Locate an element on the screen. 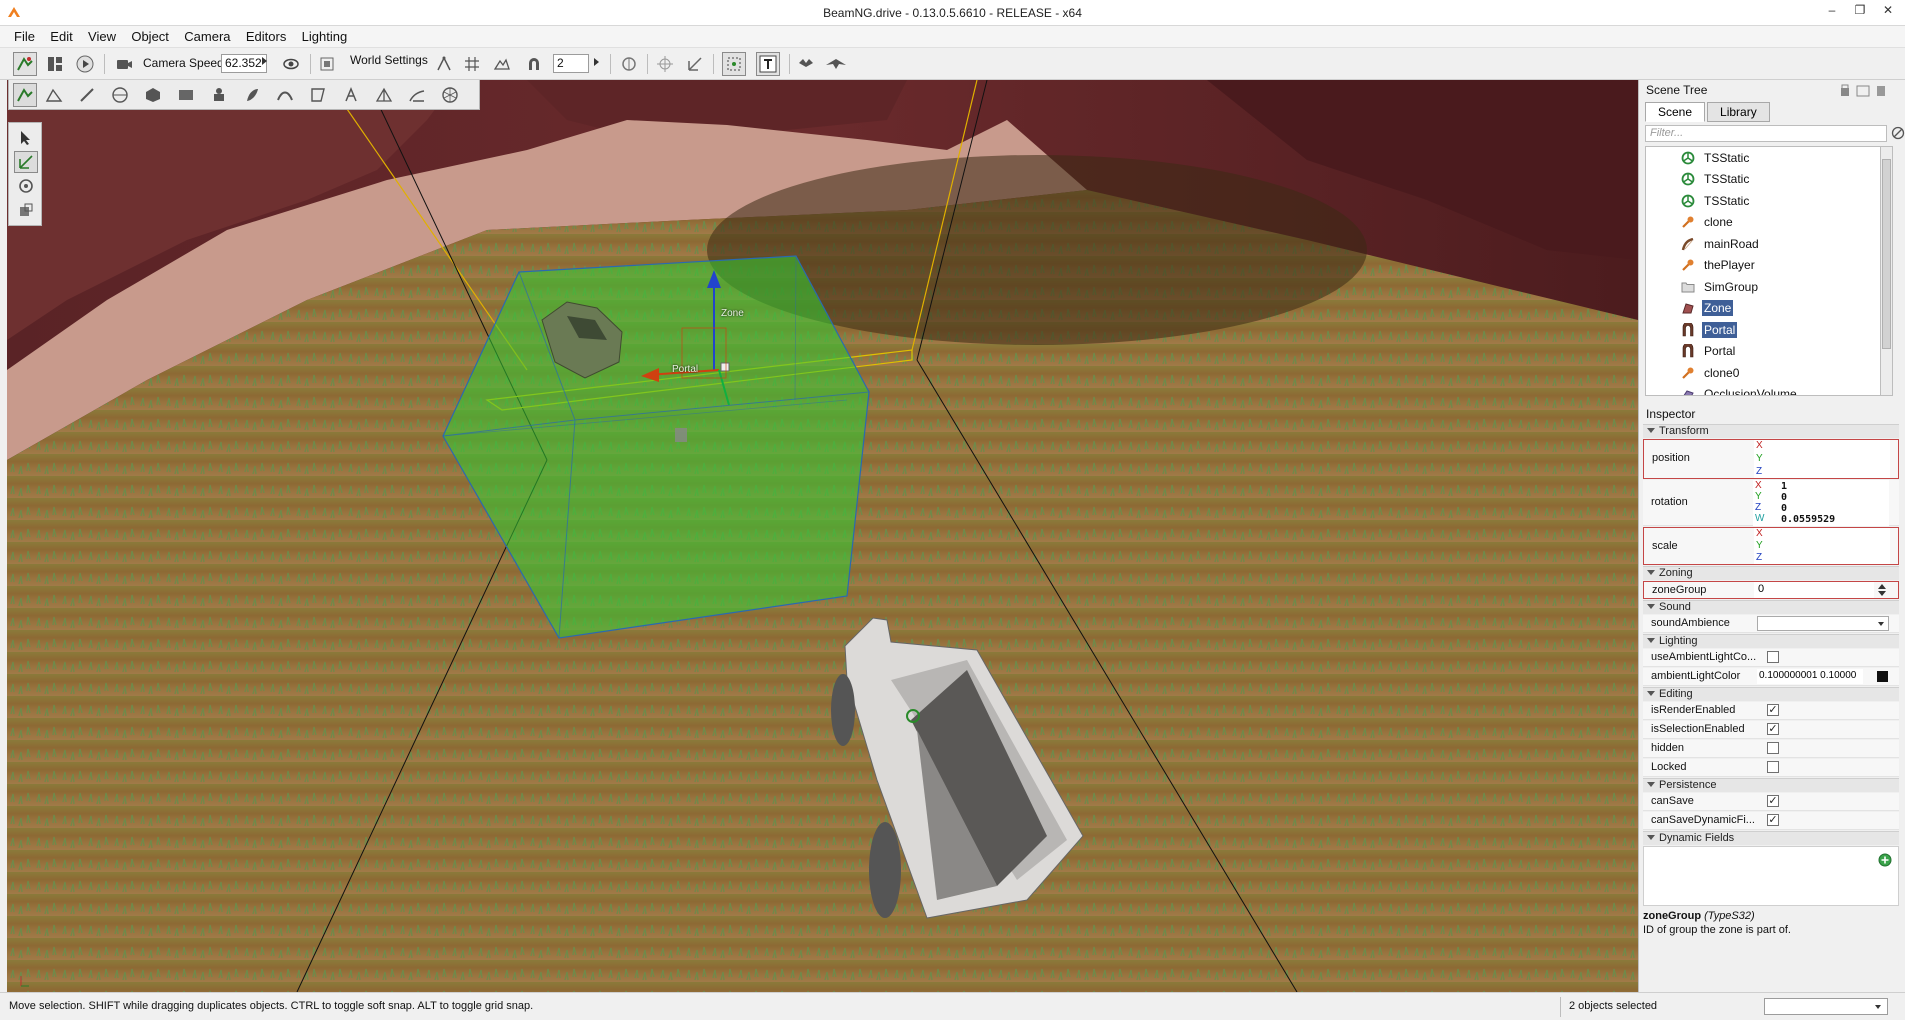  rotation-w: 0.0559529 is located at coordinates (1808, 519).